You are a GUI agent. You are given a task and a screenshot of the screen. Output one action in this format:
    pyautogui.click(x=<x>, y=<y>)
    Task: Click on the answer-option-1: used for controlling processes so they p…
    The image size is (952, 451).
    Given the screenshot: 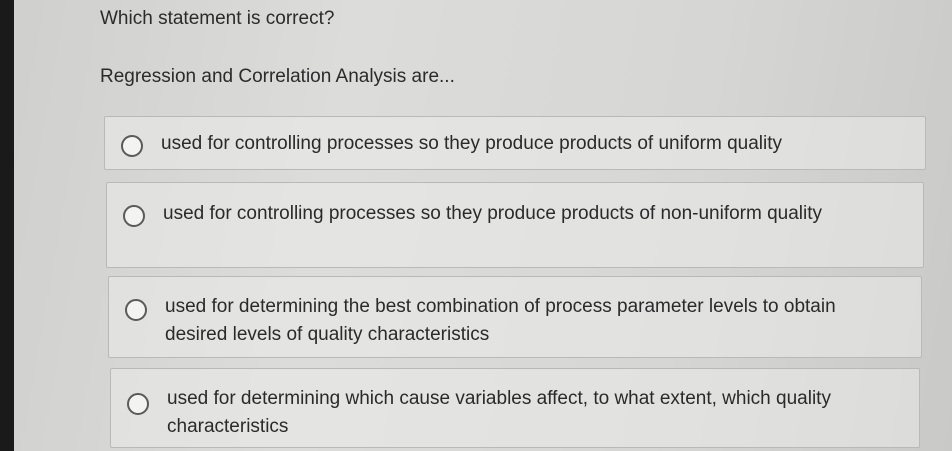 What is the action you would take?
    pyautogui.click(x=515, y=143)
    